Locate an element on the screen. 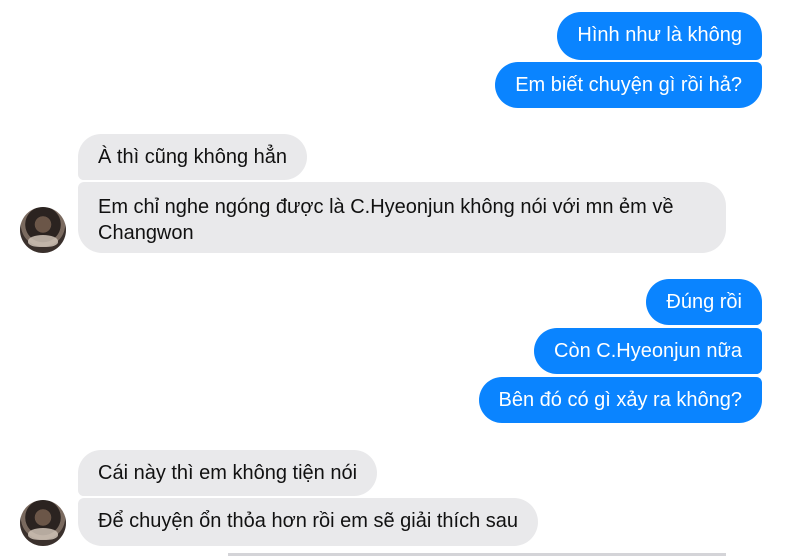 The height and width of the screenshot is (556, 800). incoming-message: À thì cũng không hẳn is located at coordinates (193, 157).